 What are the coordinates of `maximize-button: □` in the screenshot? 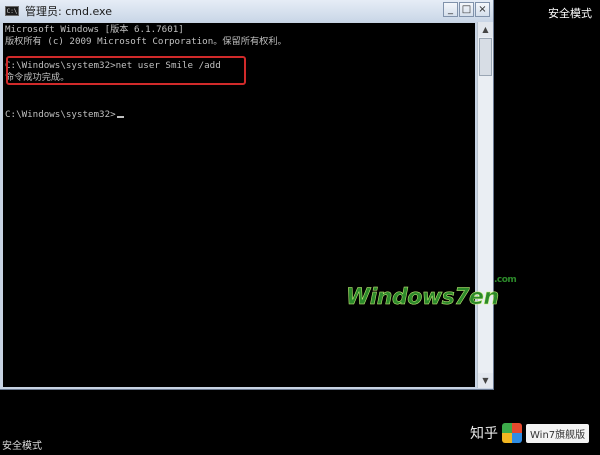 It's located at (466, 9).